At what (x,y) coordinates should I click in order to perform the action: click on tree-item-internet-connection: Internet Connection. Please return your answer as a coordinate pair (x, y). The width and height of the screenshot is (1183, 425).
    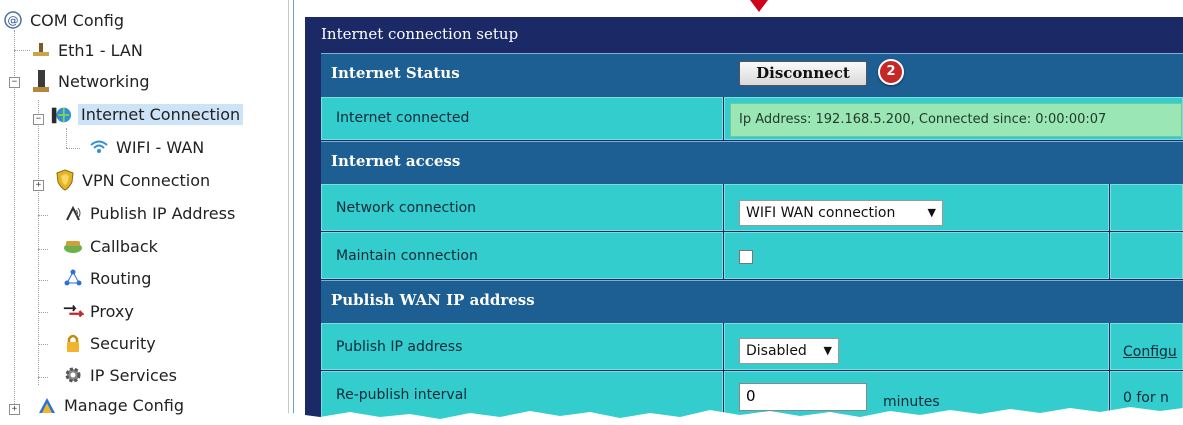
    Looking at the image, I should click on (147, 114).